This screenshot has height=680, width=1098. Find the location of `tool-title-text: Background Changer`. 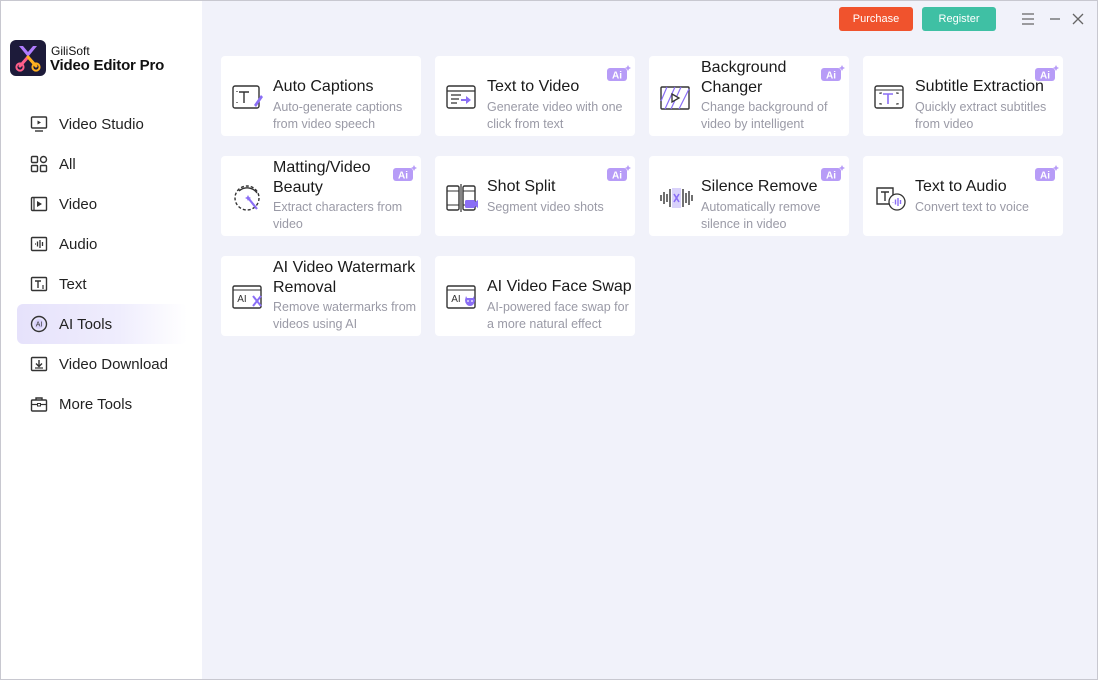

tool-title-text: Background Changer is located at coordinates (744, 77).